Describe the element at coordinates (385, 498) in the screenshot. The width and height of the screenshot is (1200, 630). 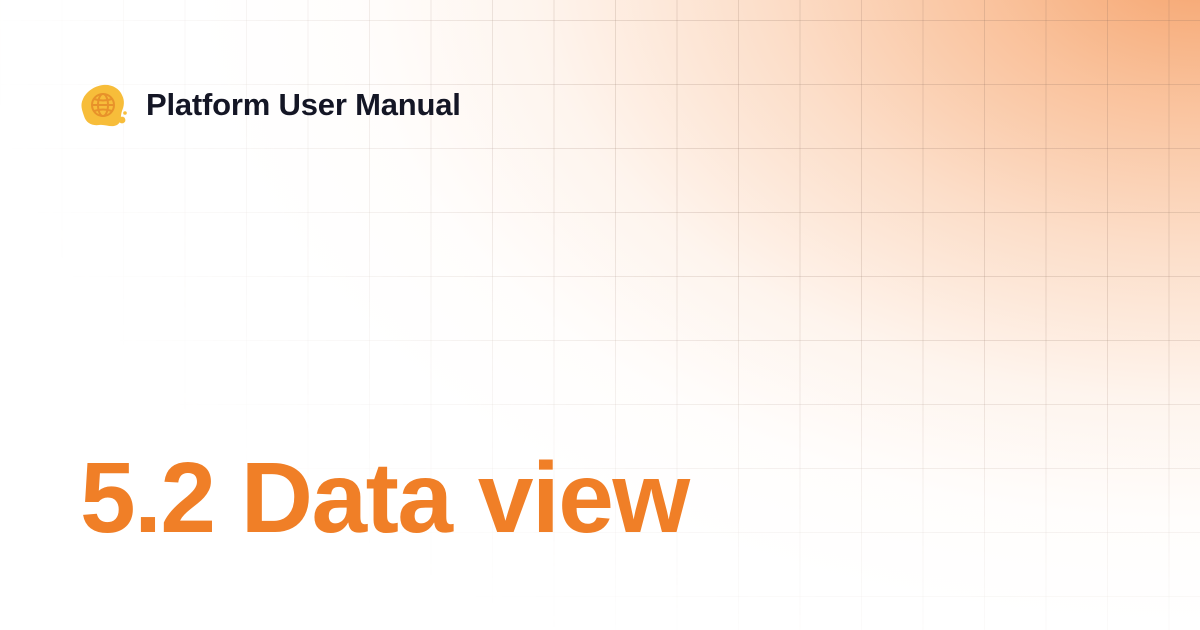
I see `page-title: 5.2 Data view` at that location.